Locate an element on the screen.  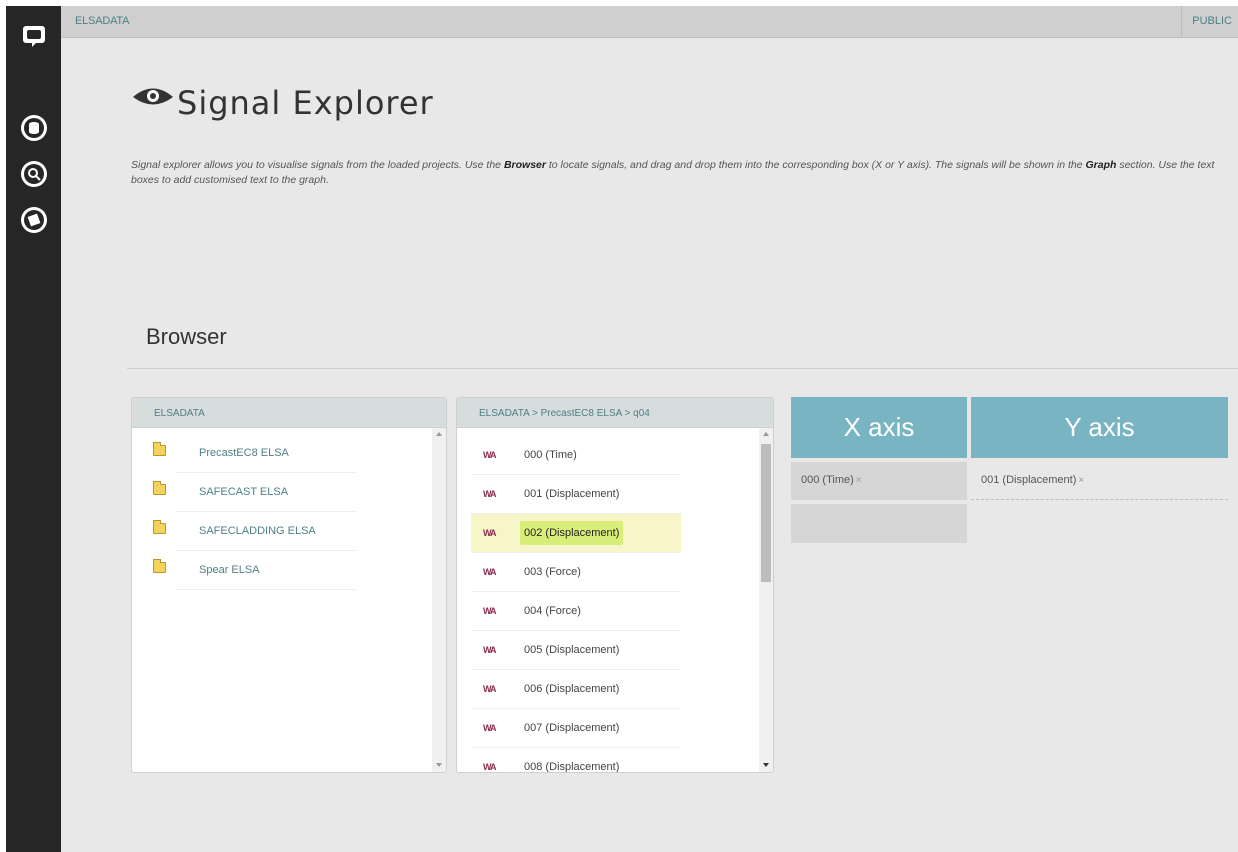
top-bar: ELSADATA PUBLIC is located at coordinates (649, 22).